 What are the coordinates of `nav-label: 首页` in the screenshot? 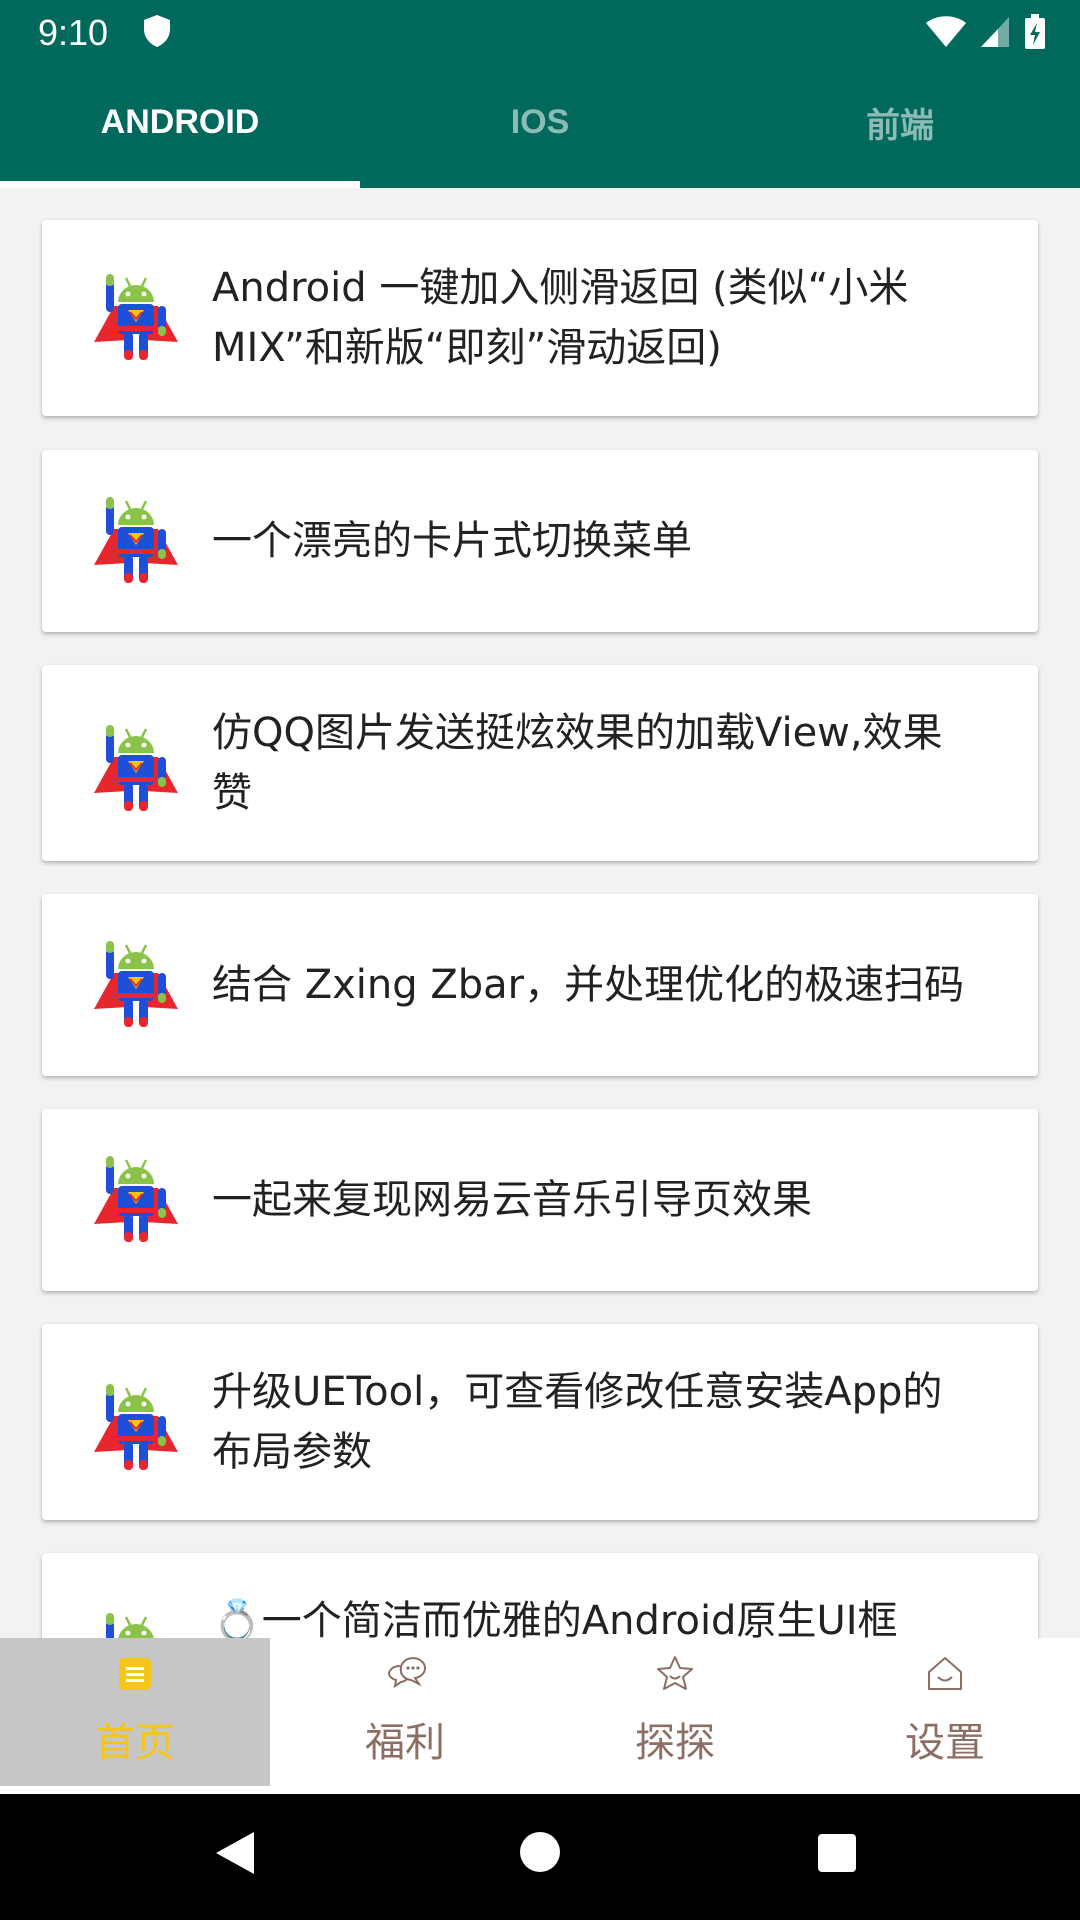 It's located at (135, 1743).